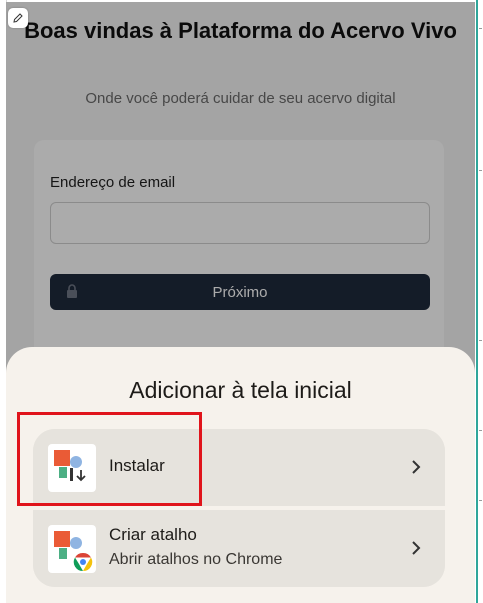  Describe the element at coordinates (479, 301) in the screenshot. I see `right-edge` at that location.